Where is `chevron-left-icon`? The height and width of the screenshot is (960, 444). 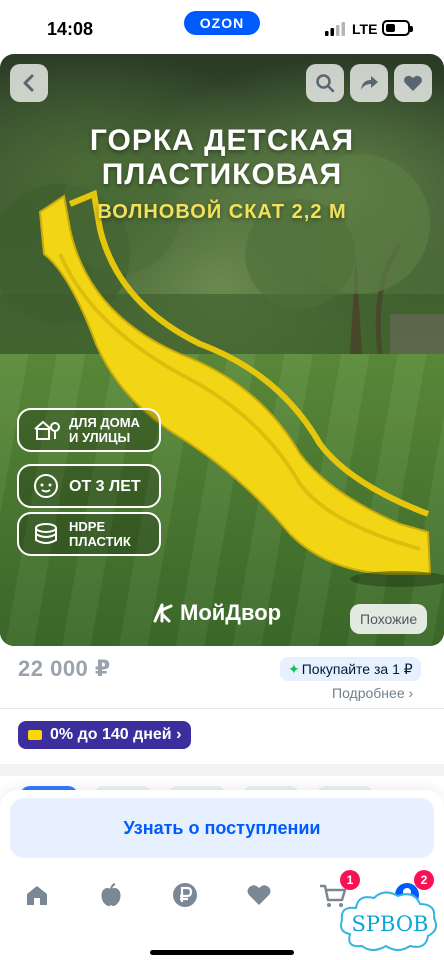
chevron-left-icon is located at coordinates (28, 83).